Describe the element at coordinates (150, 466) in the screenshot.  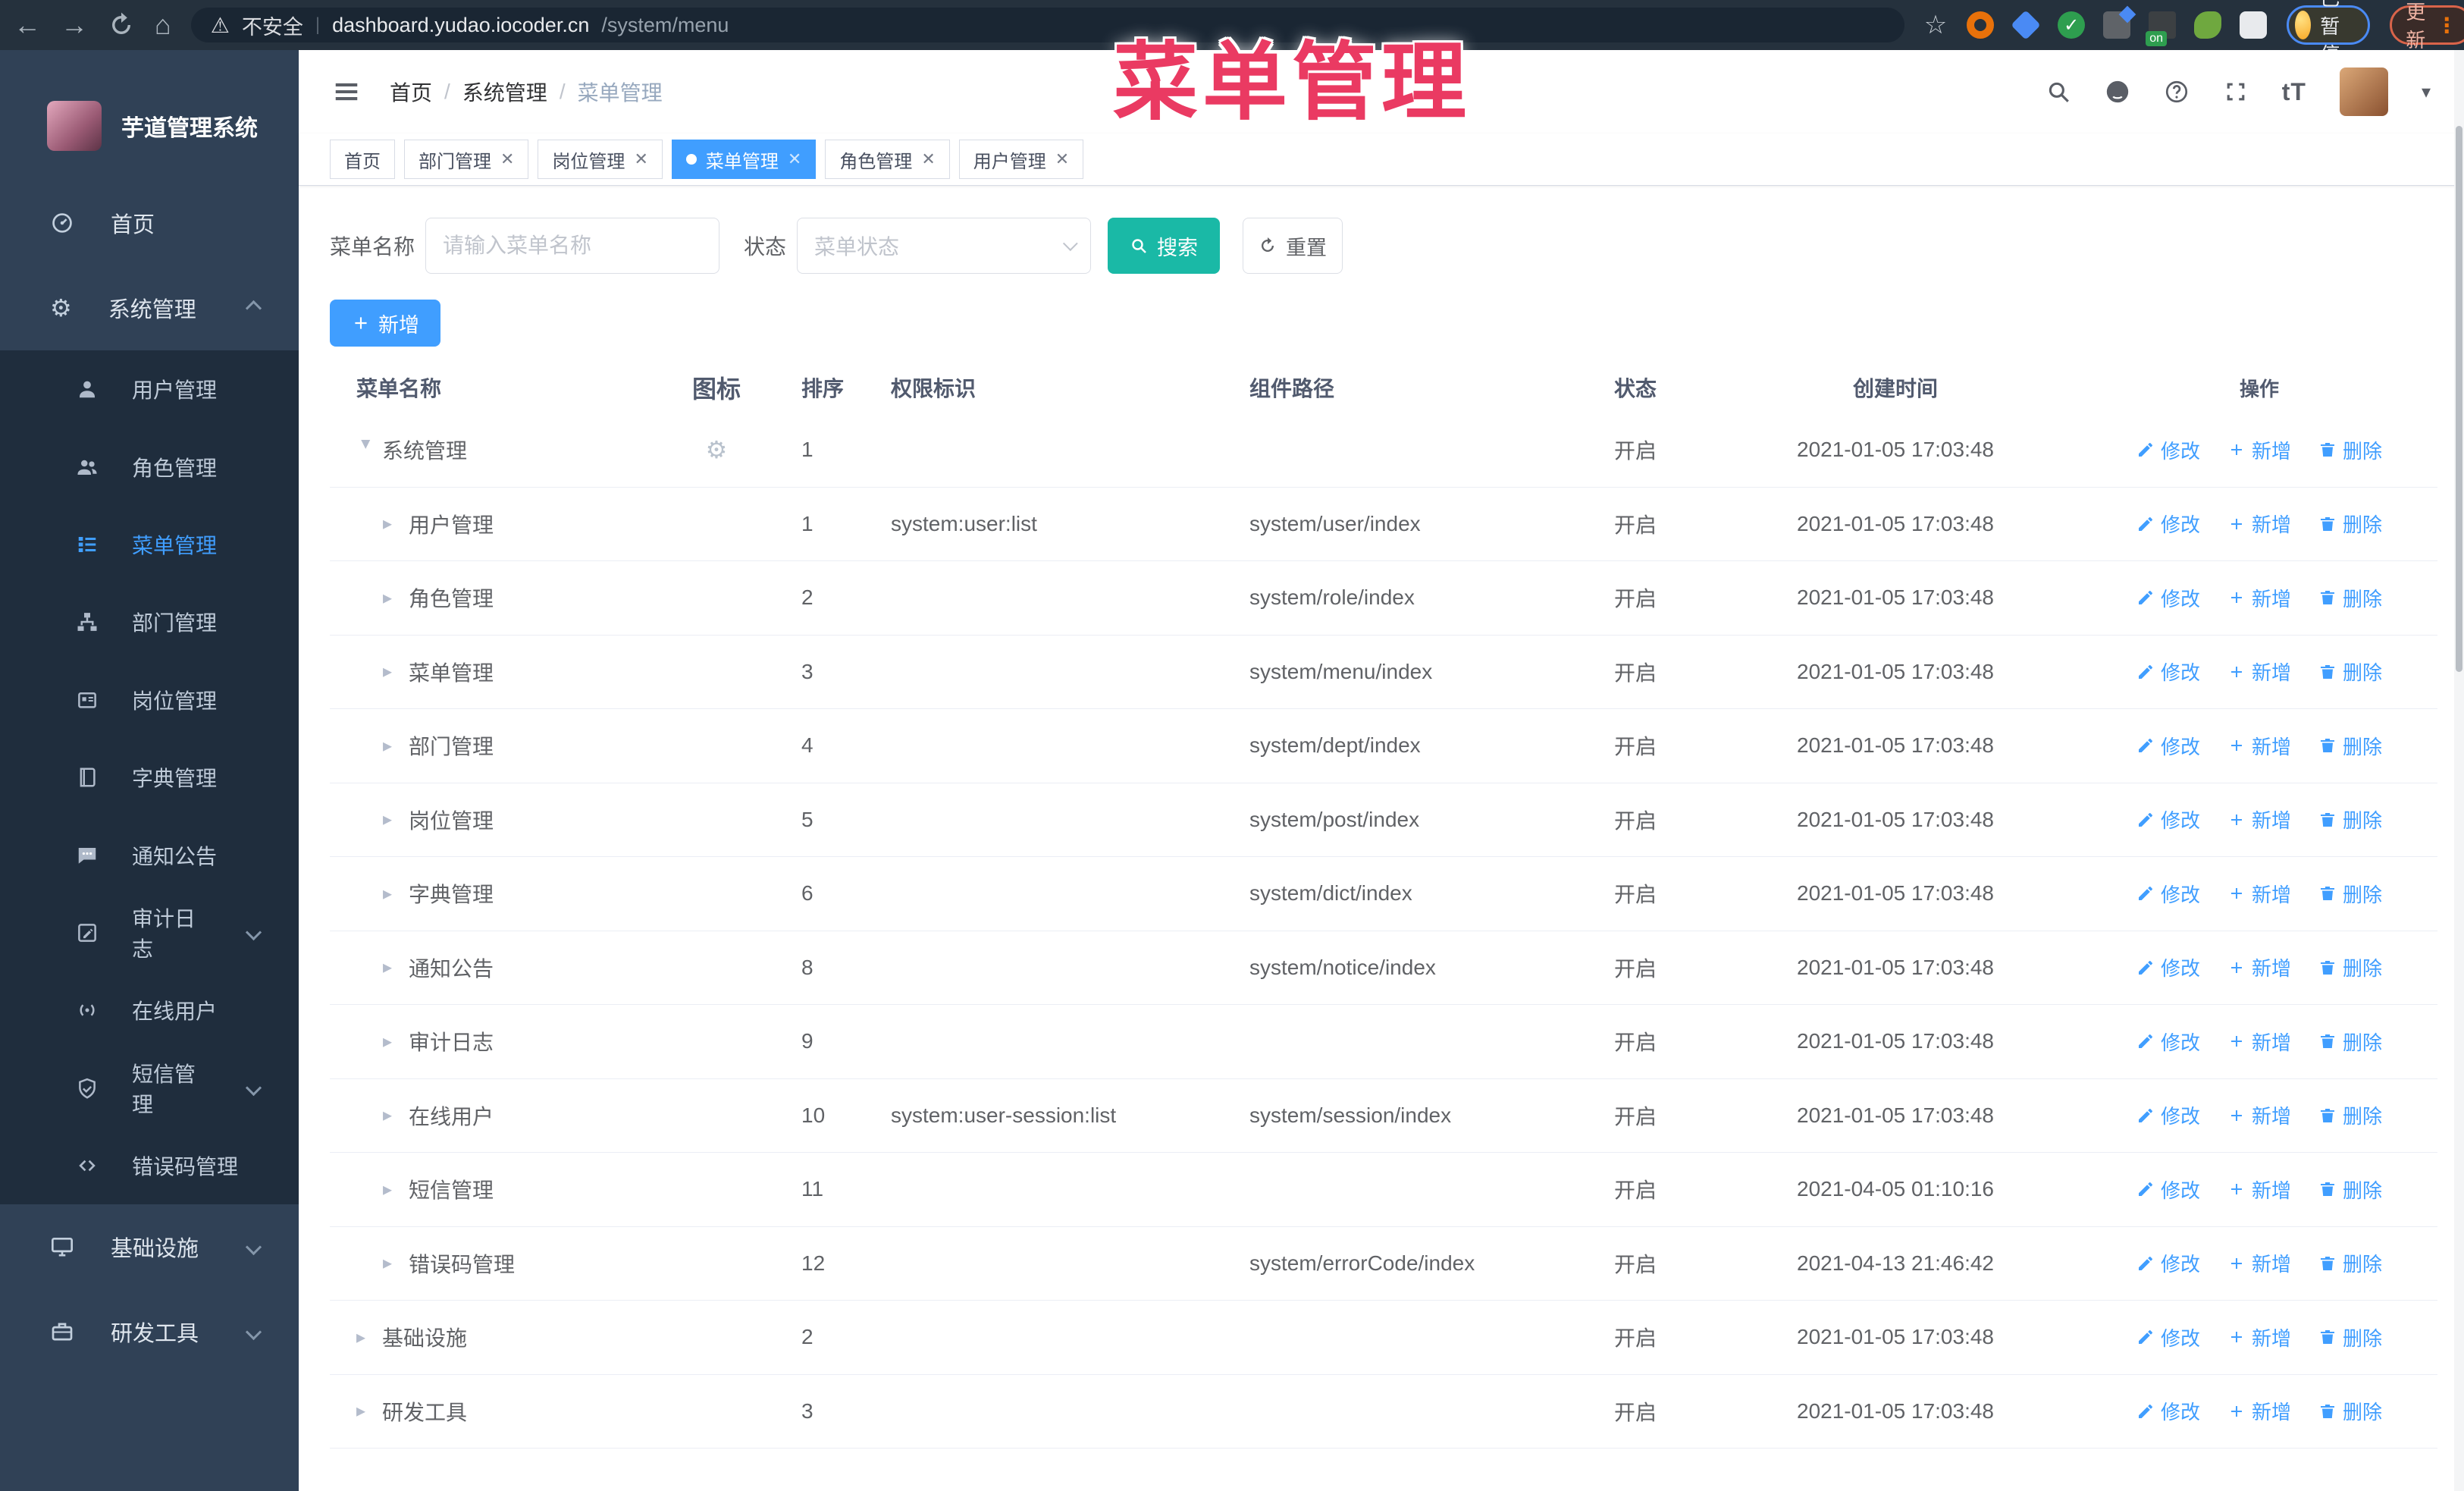
I see `sidebar-item-角色管理: 角色管理` at that location.